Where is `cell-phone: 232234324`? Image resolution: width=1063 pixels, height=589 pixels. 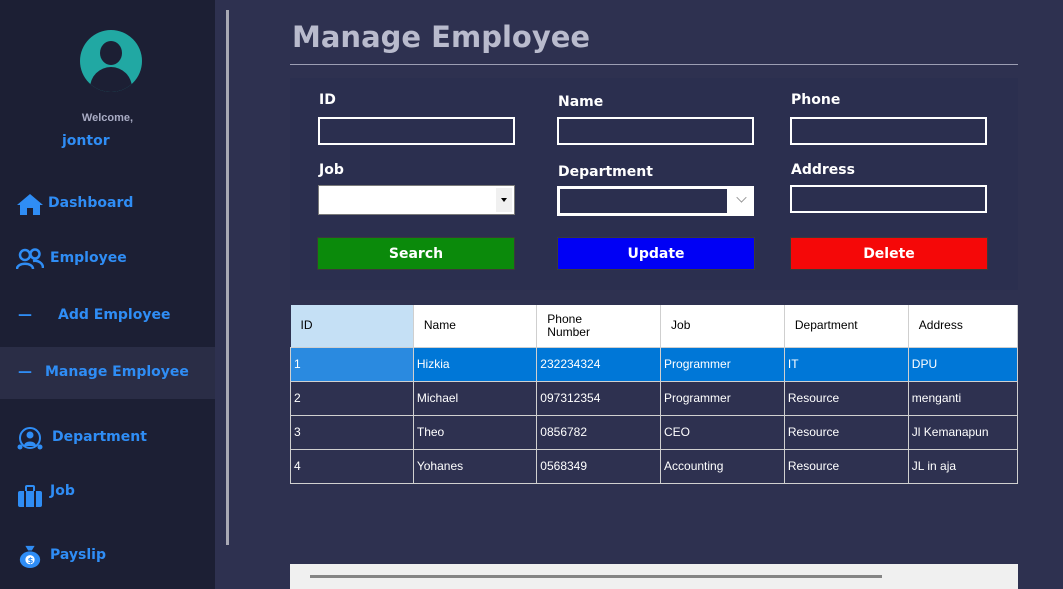
cell-phone: 232234324 is located at coordinates (599, 364).